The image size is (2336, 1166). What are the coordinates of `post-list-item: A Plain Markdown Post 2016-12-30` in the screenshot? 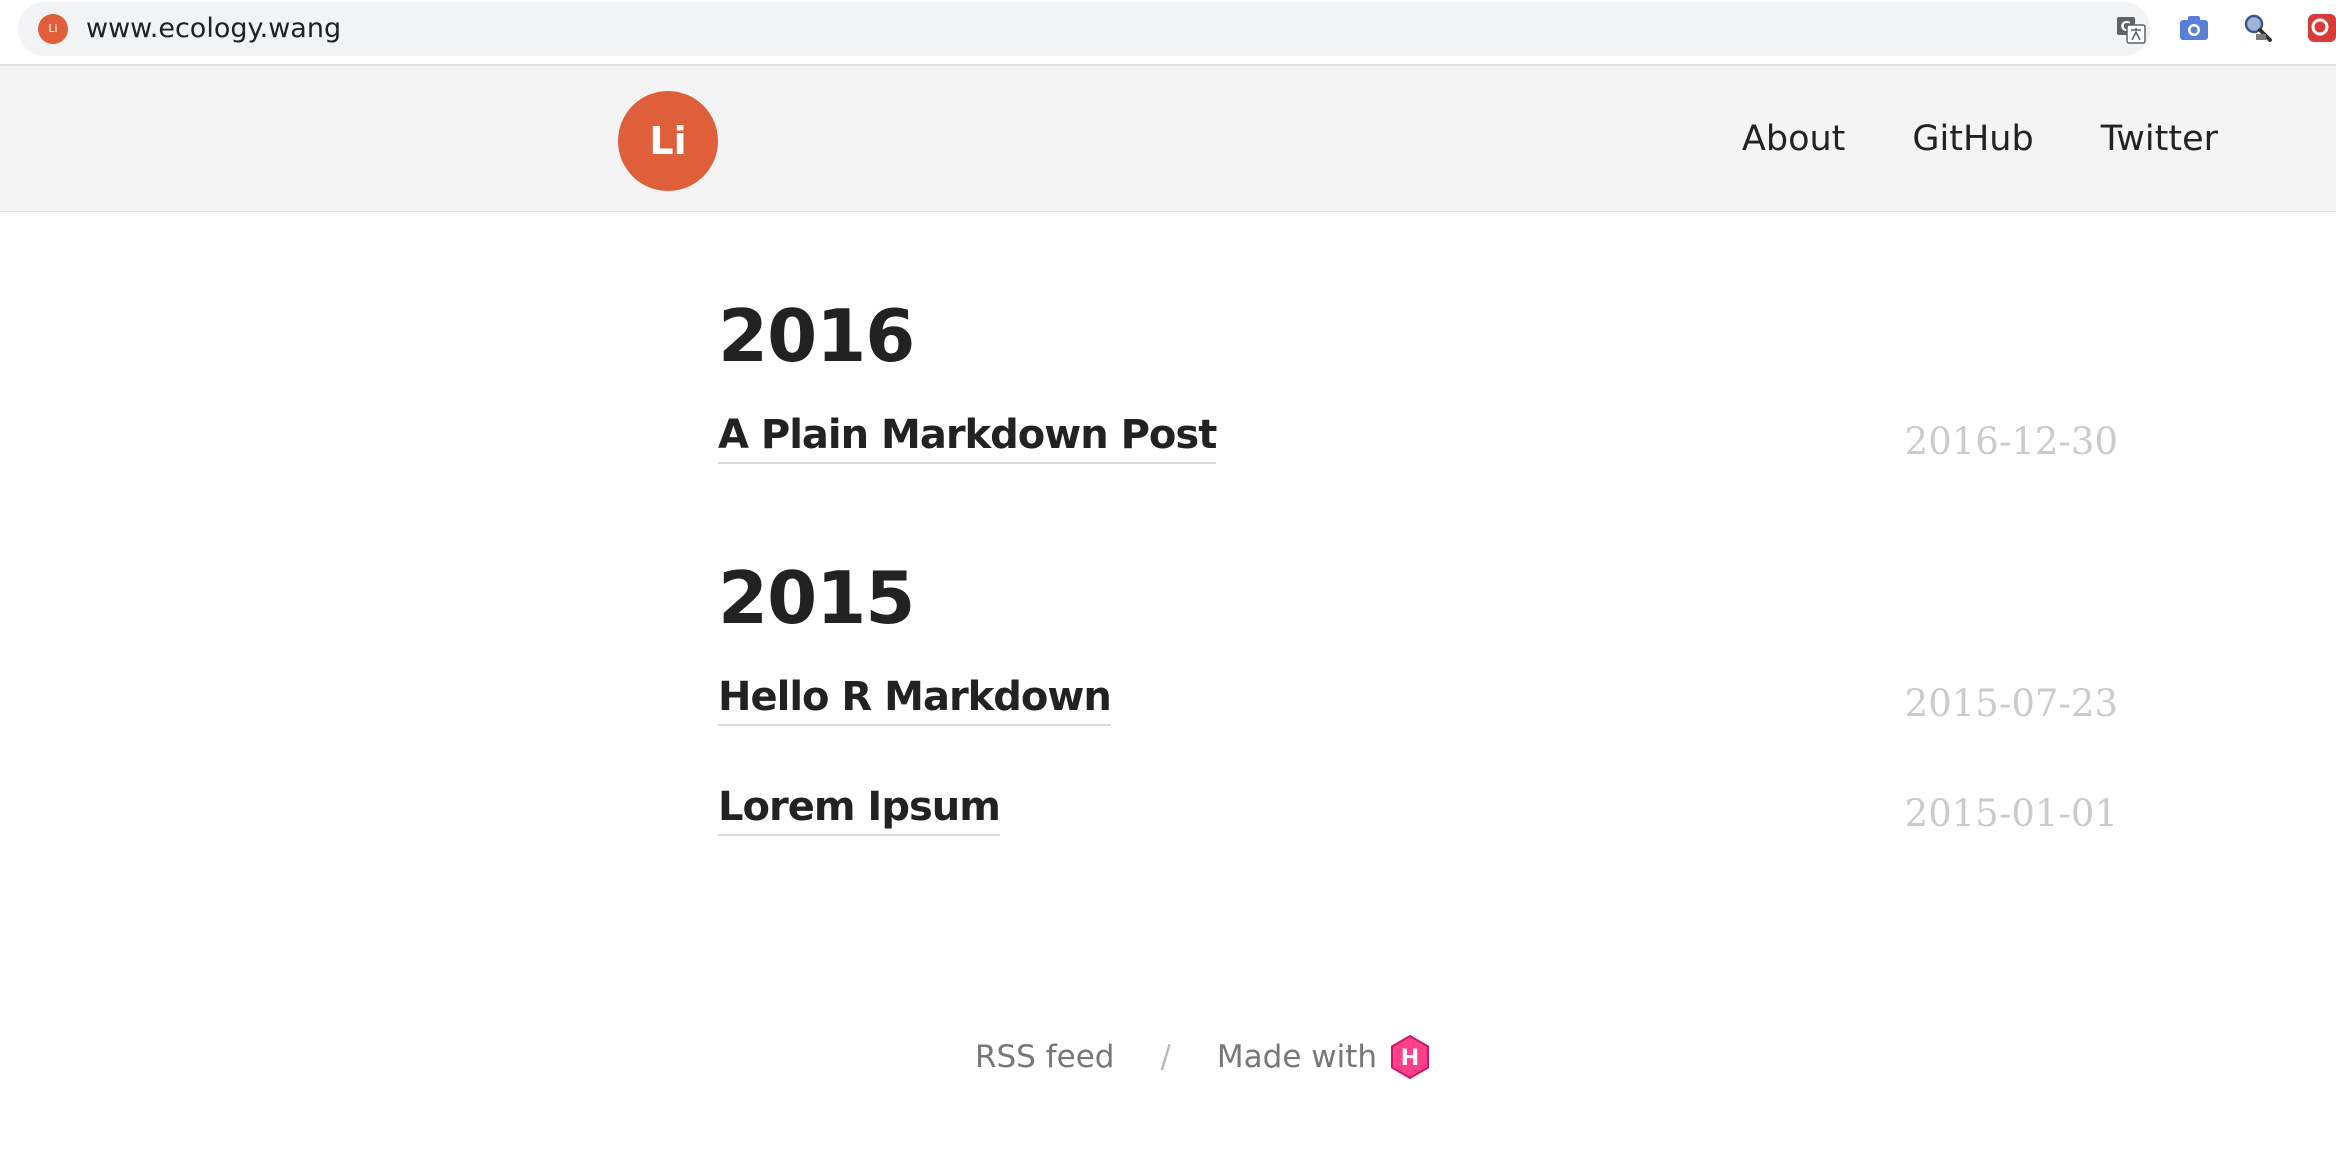 It's located at (1418, 467).